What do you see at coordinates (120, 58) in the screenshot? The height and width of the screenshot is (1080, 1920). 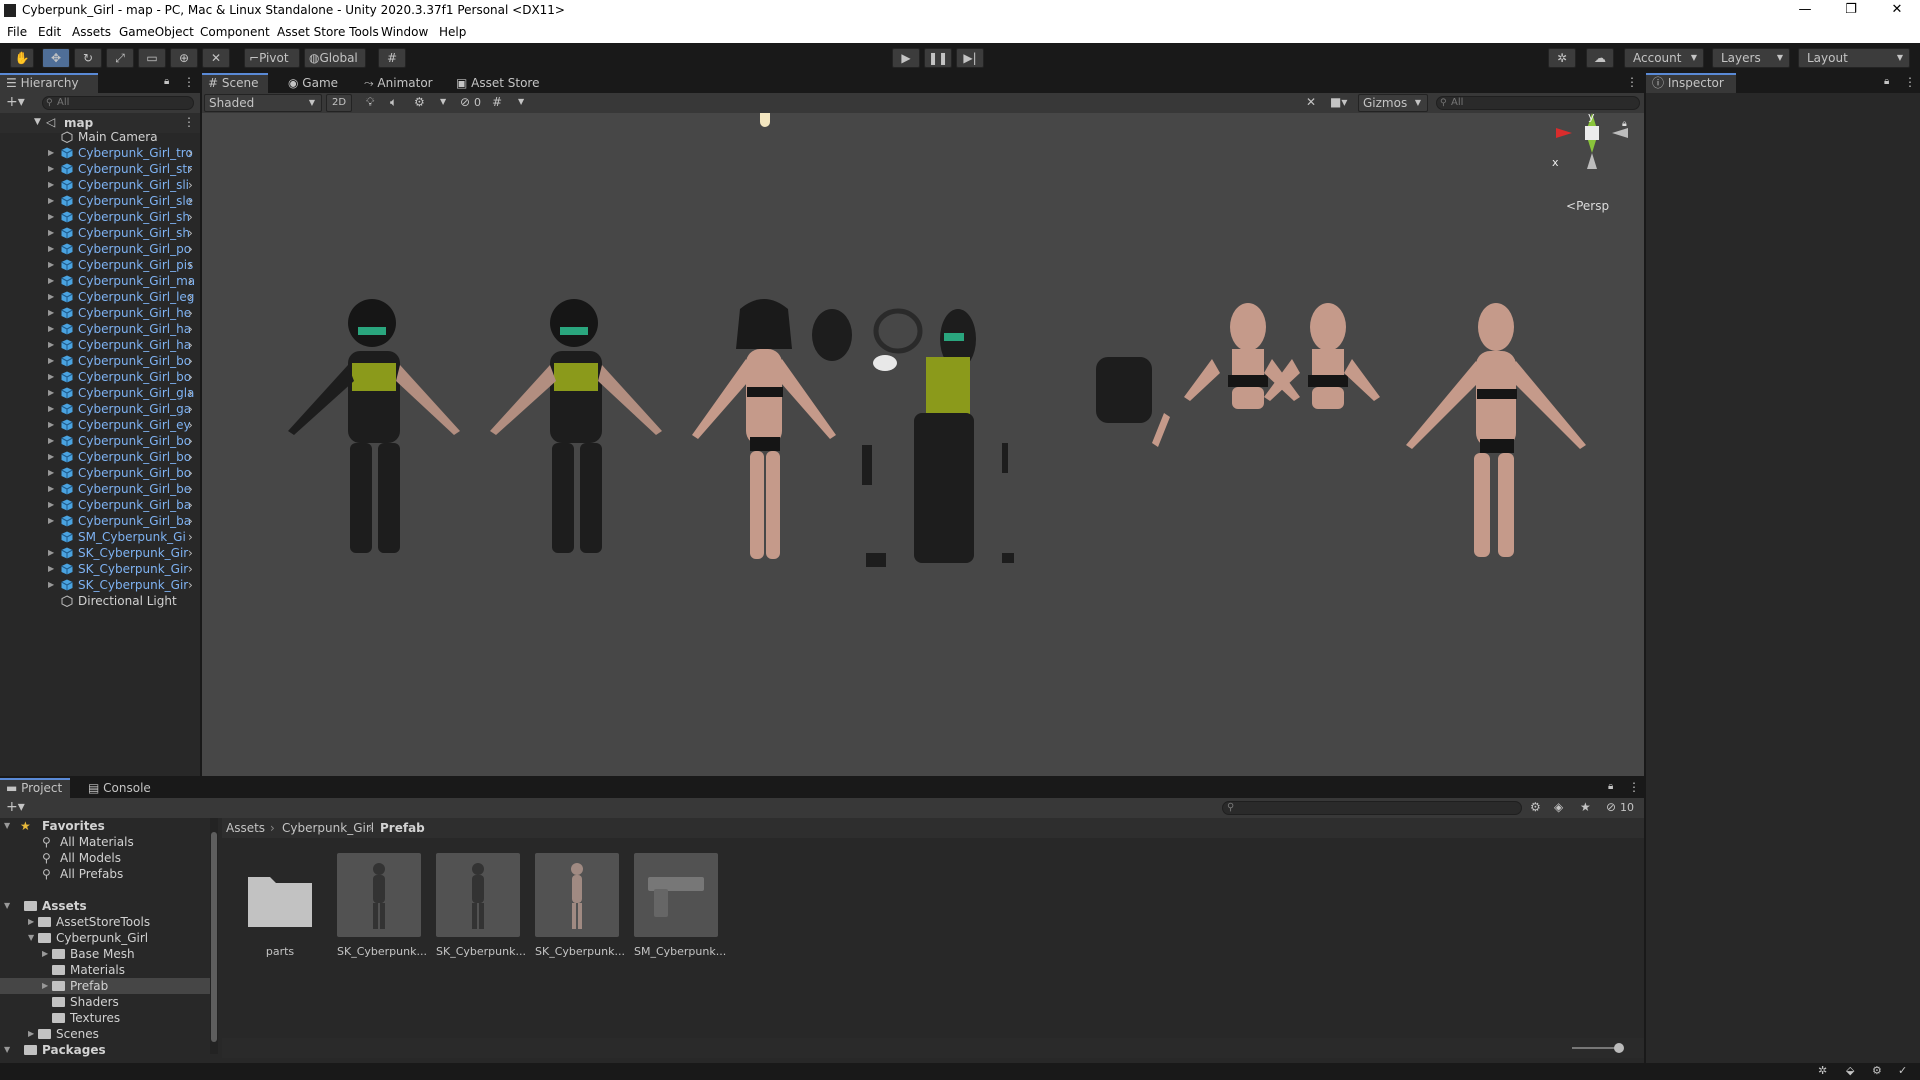 I see `scale-tool-button: ⤢` at bounding box center [120, 58].